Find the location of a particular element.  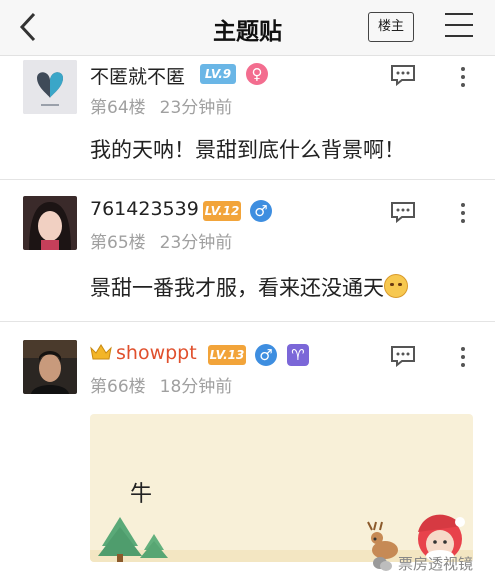

level-badge: LV.12 is located at coordinates (222, 211).